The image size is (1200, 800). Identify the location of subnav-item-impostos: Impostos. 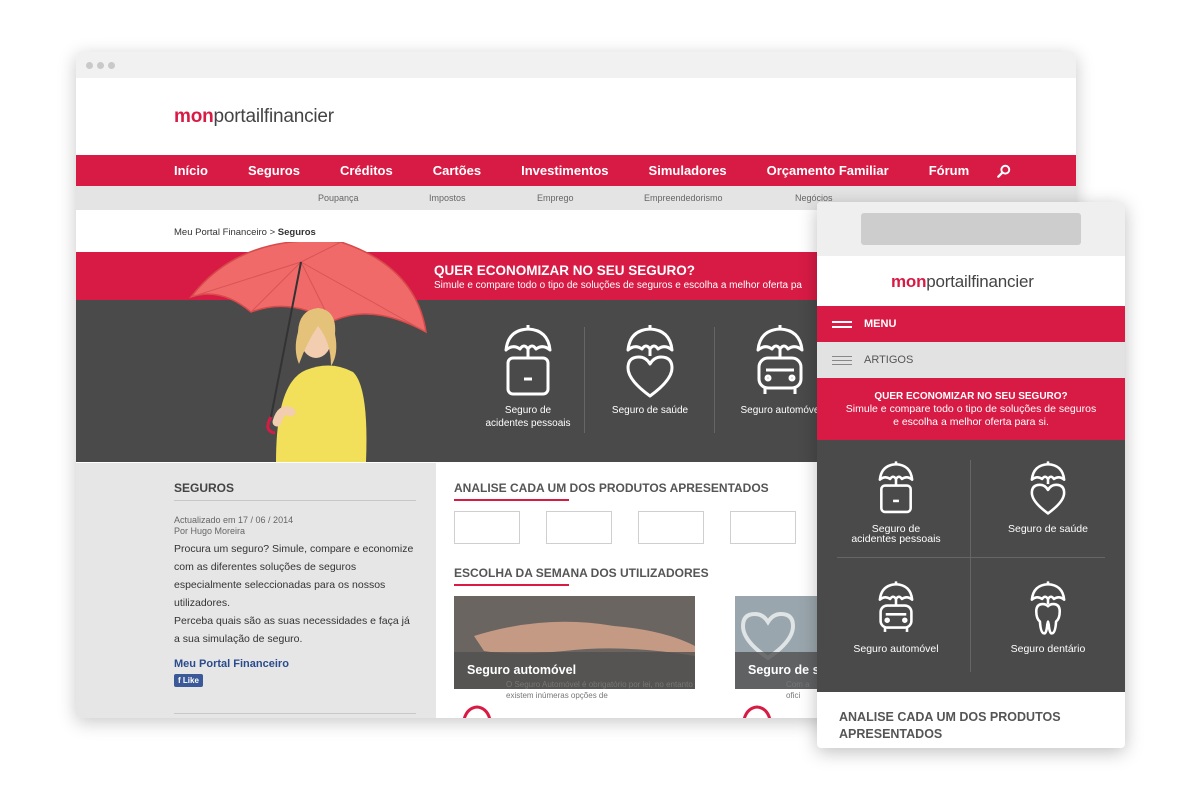
(447, 198).